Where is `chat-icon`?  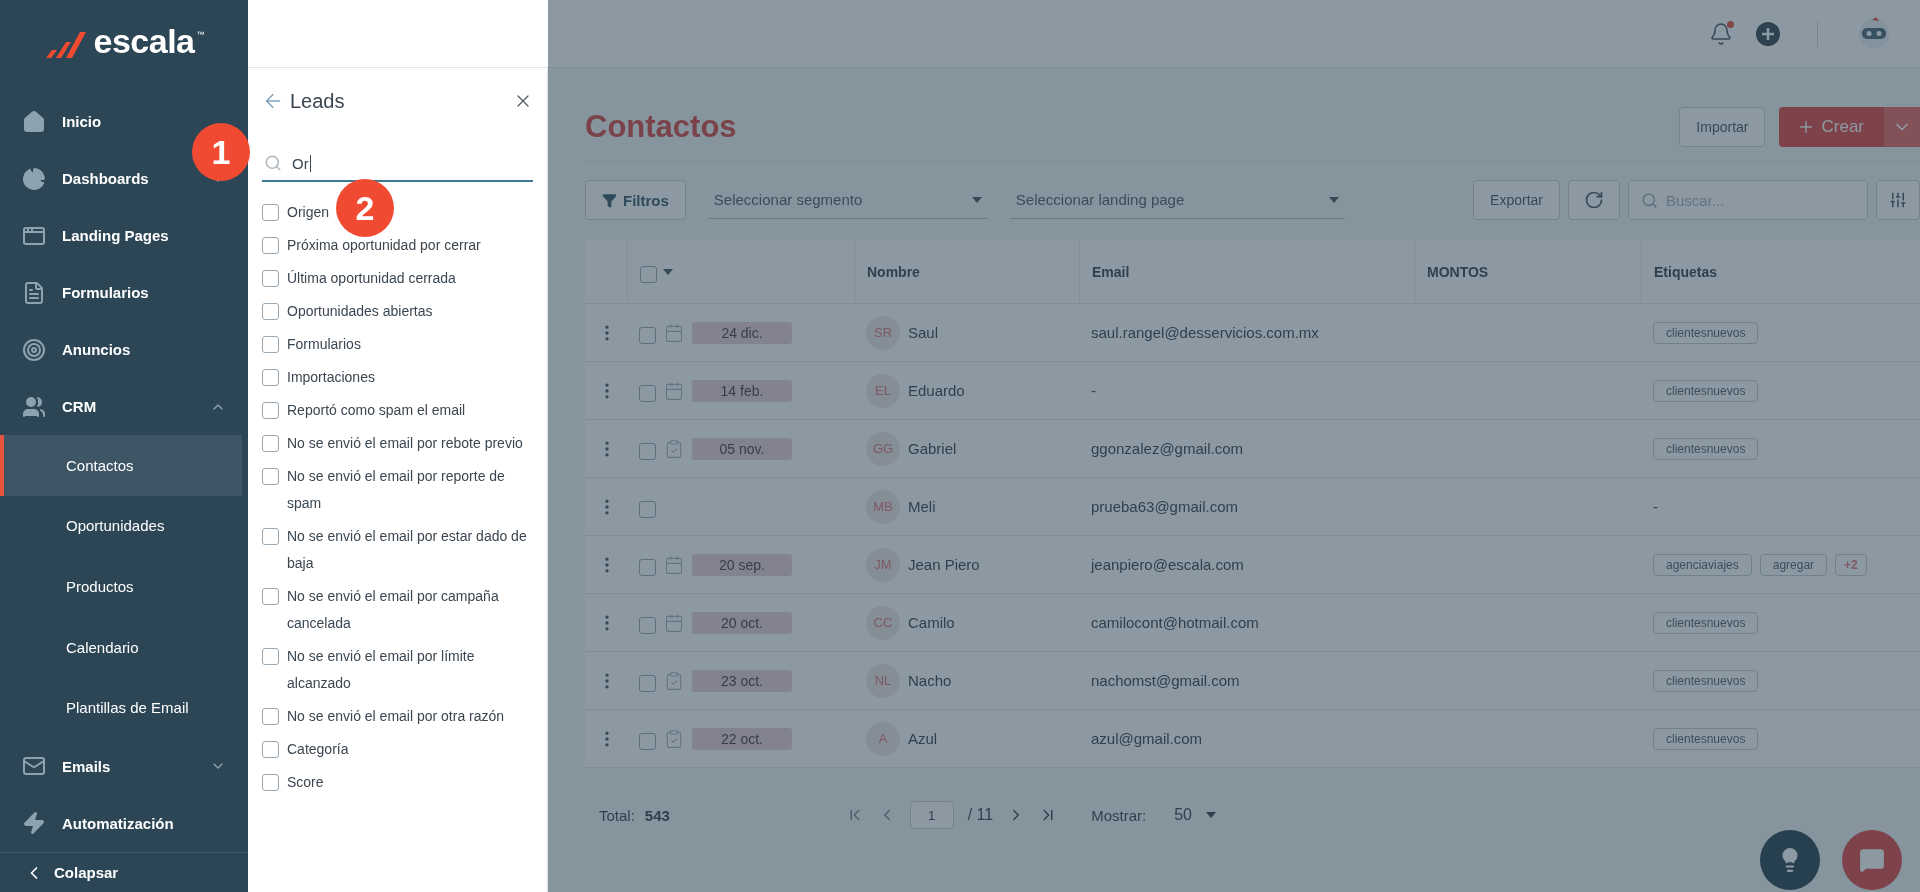
chat-icon is located at coordinates (1872, 860).